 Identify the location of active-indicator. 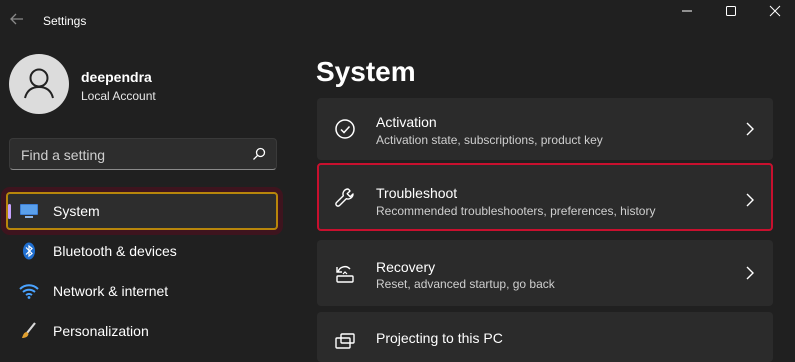
(9, 211).